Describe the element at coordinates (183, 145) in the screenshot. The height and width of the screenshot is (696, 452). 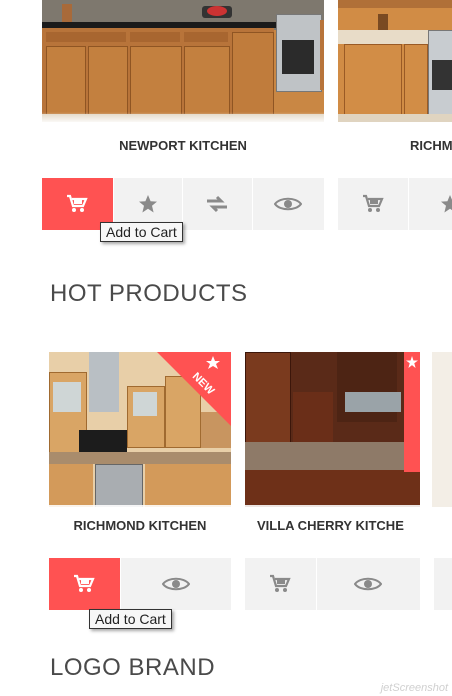
I see `product-name-newport-kitchen: NEWPORT KITCHEN` at that location.